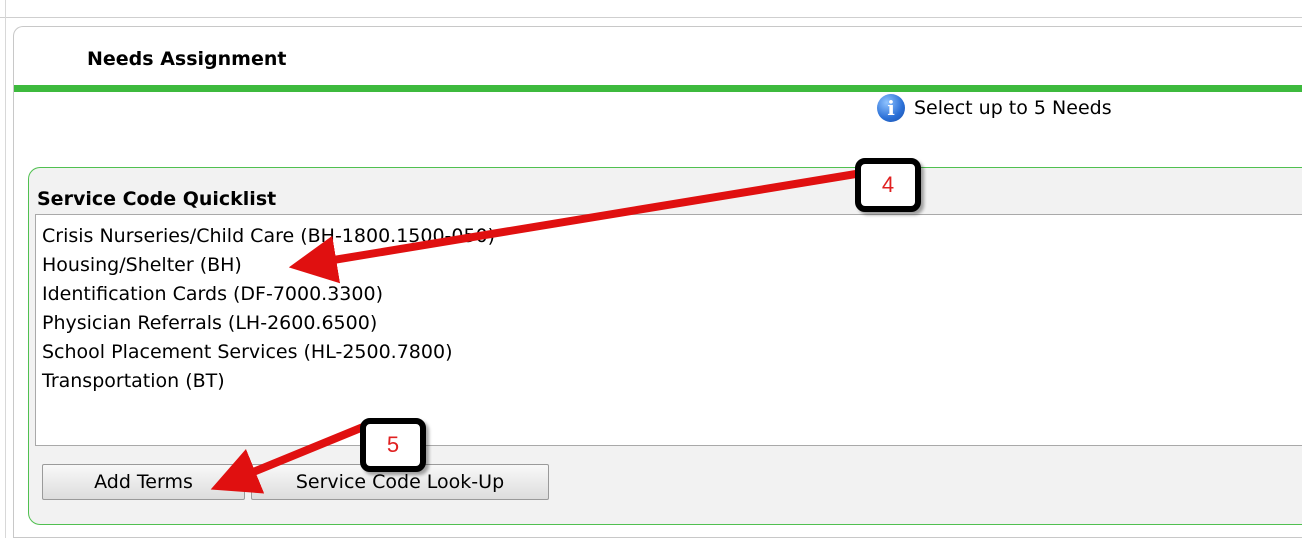 The image size is (1302, 538). Describe the element at coordinates (888, 185) in the screenshot. I see `callout-step-4: 4` at that location.